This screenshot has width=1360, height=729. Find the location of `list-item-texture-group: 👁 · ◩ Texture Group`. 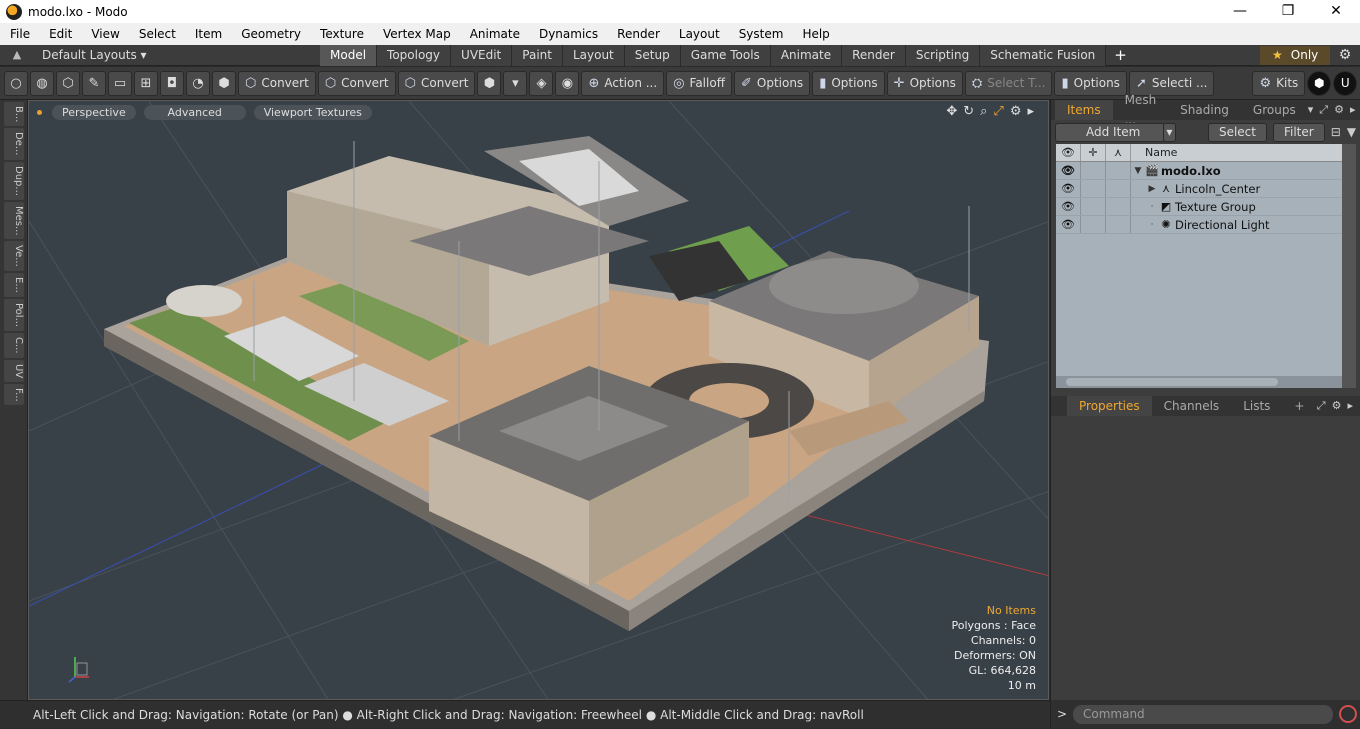

list-item-texture-group: 👁 · ◩ Texture Group is located at coordinates (1199, 207).